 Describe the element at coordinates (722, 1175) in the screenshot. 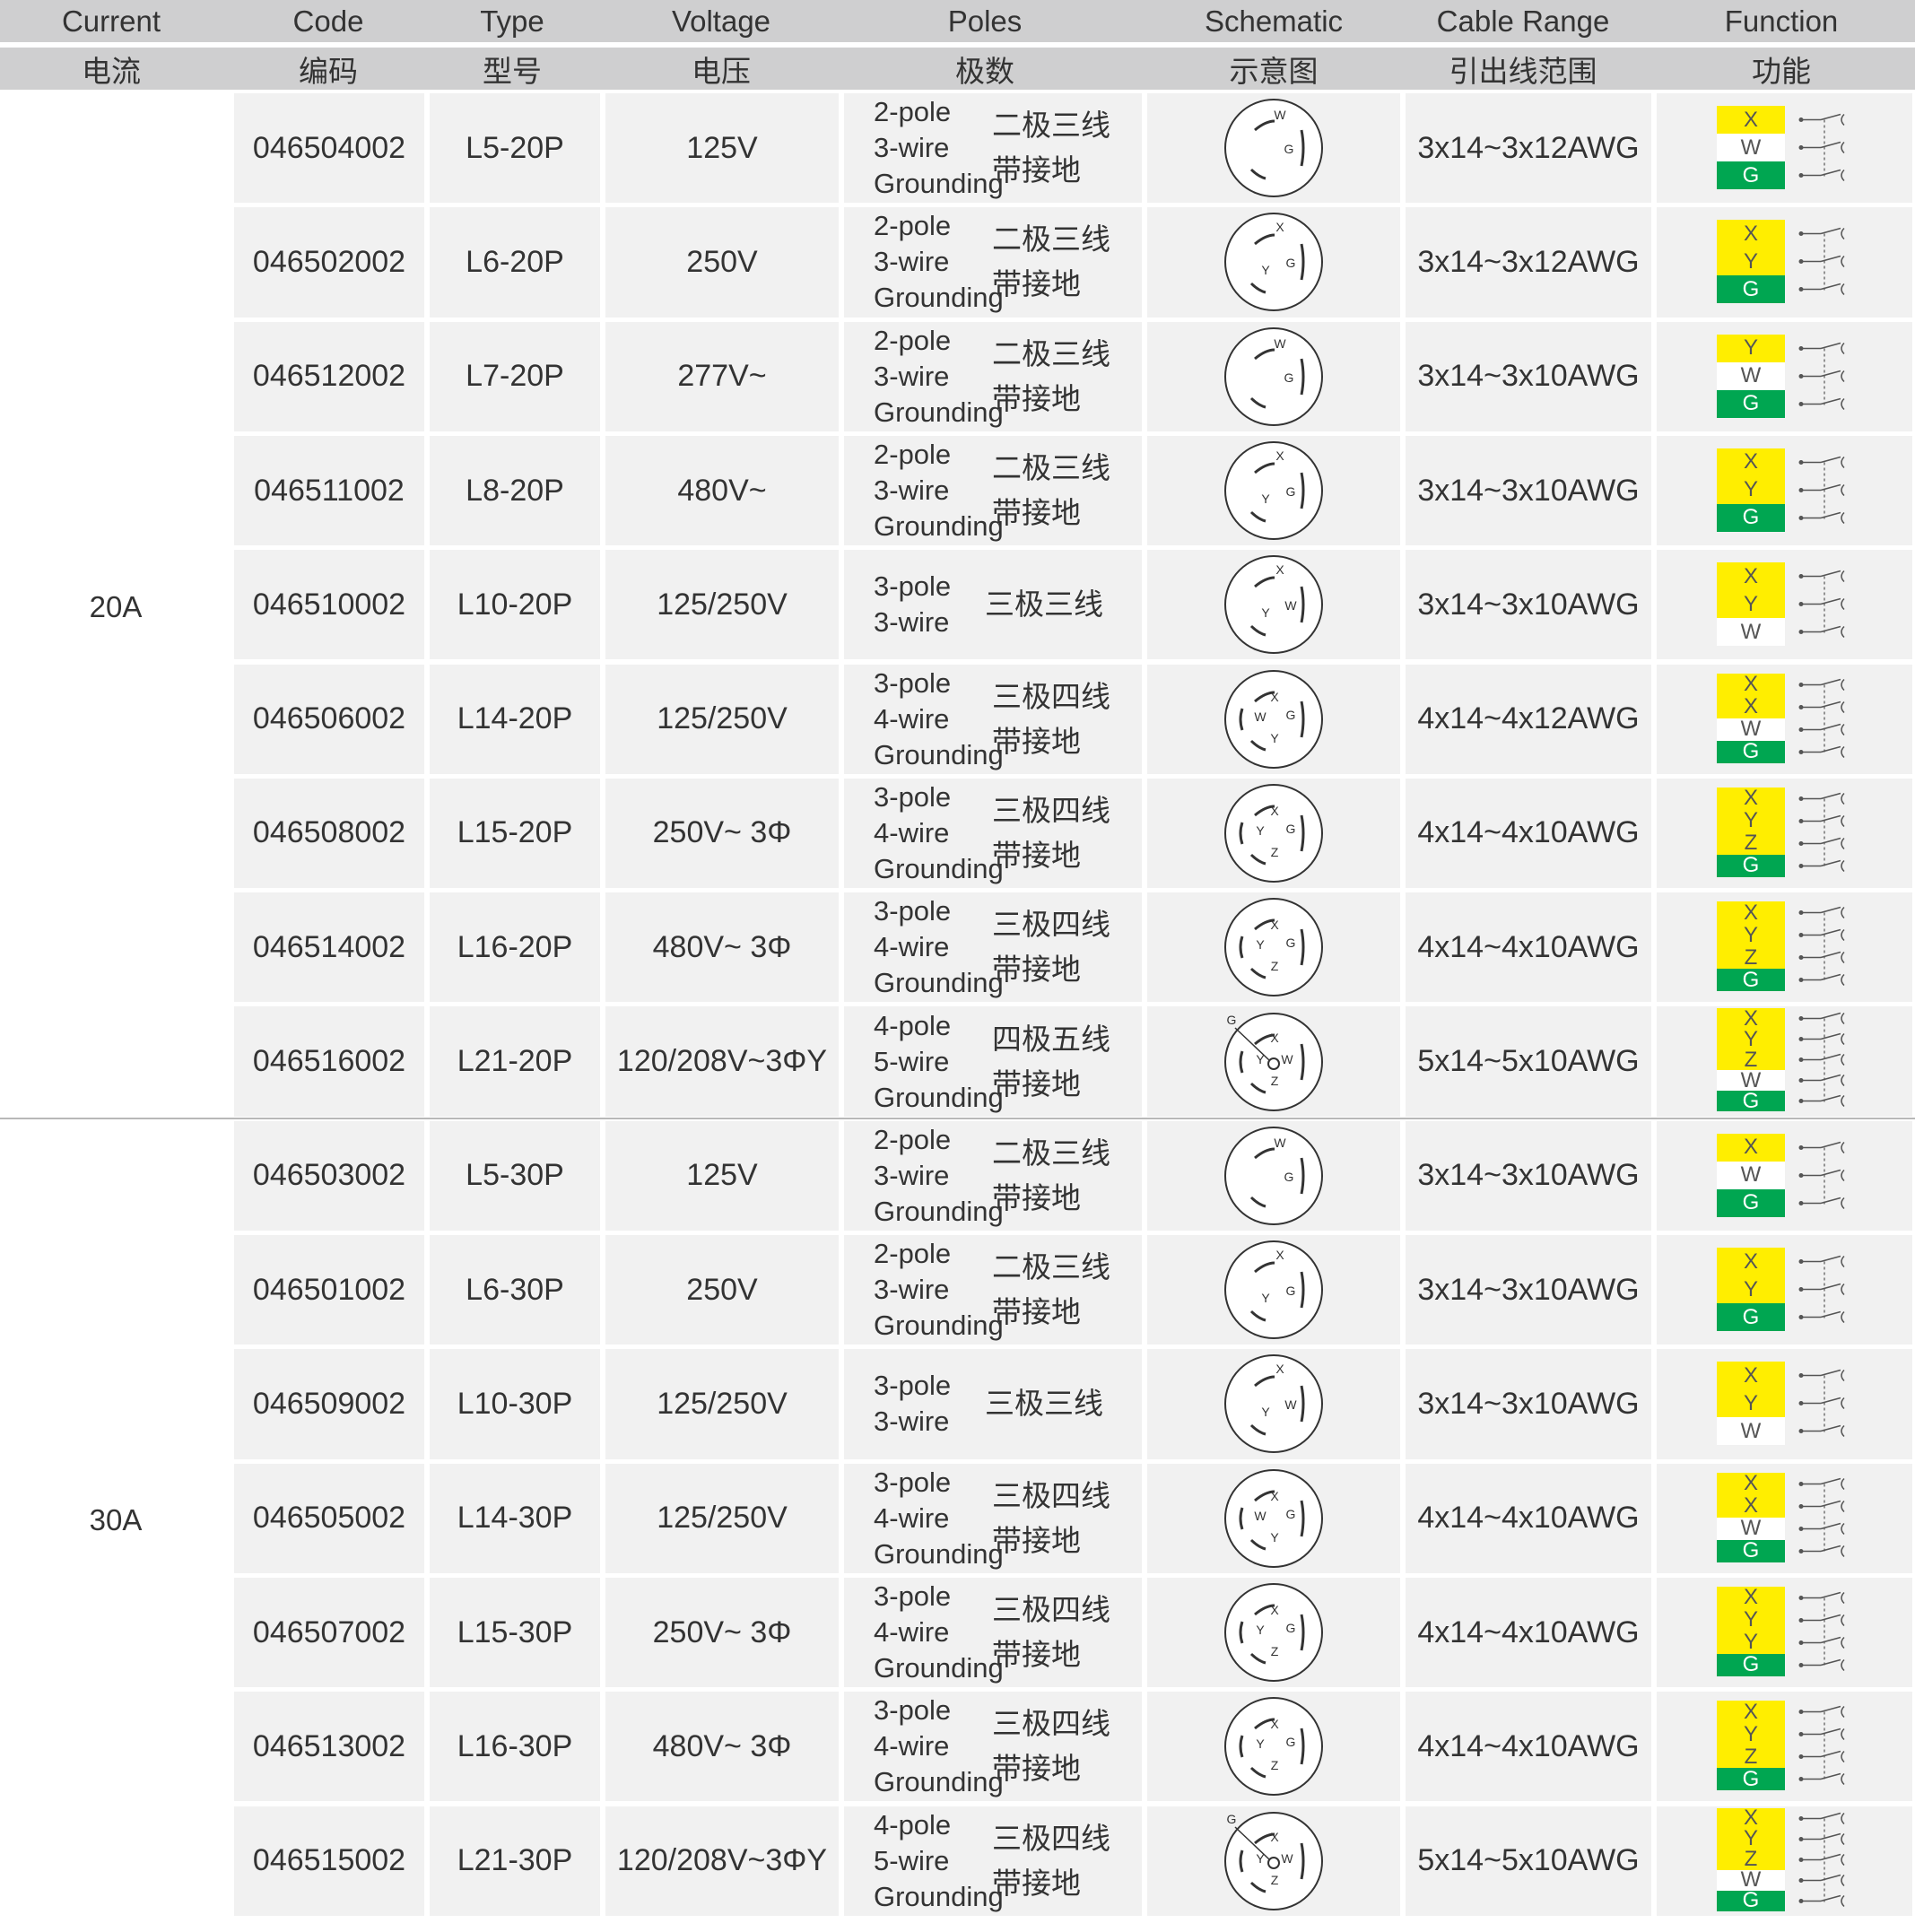

I see `cell-voltage: 125V` at that location.